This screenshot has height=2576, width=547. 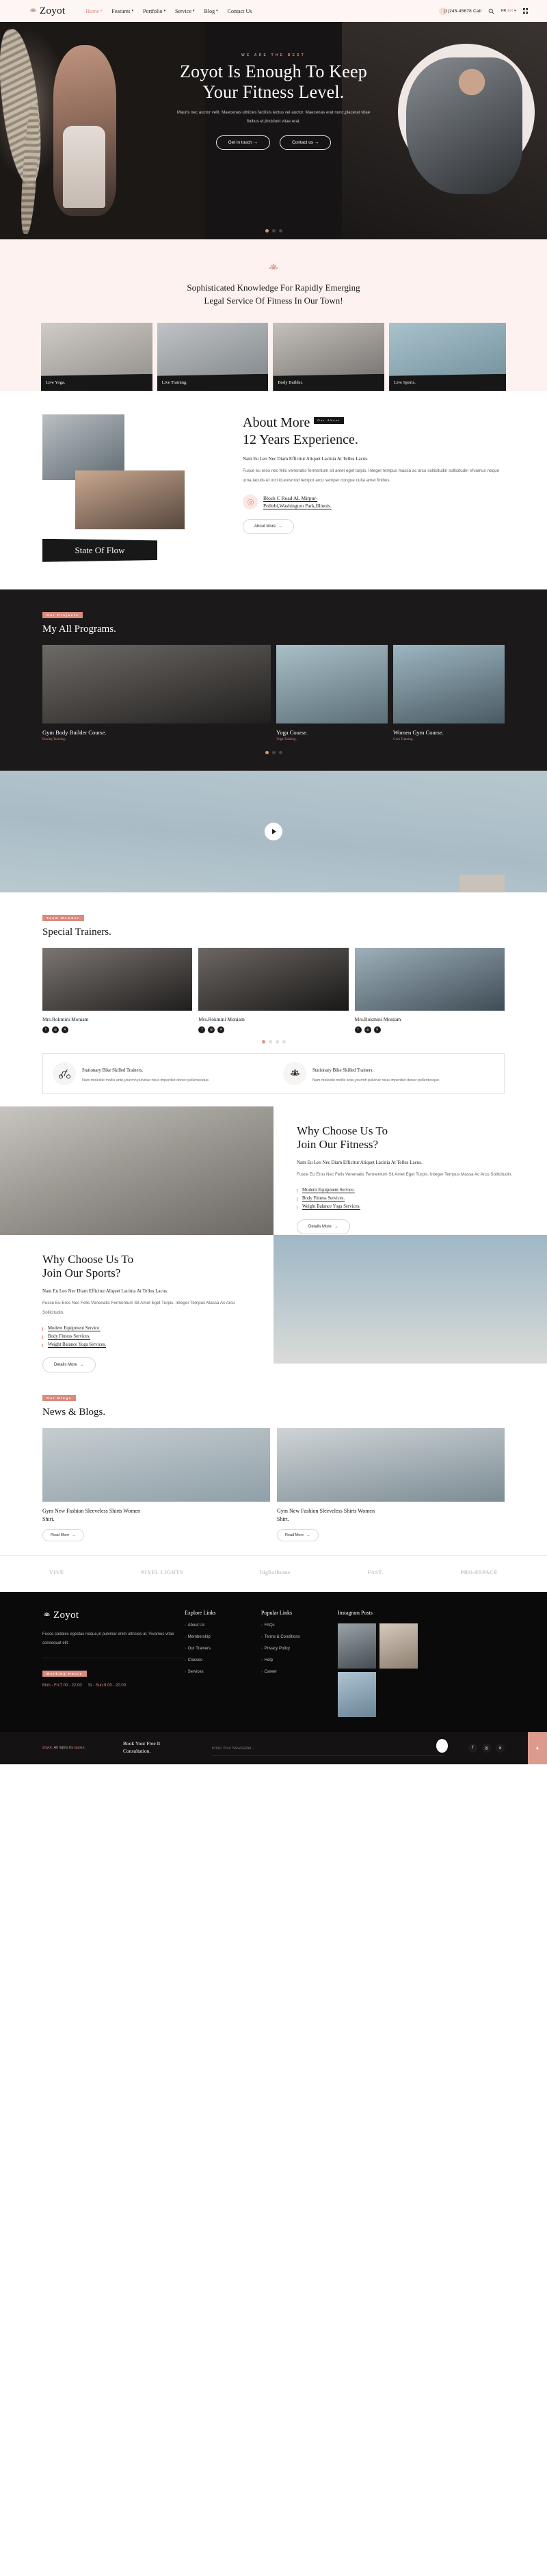 I want to click on nav-item-contact-us: Contact Us, so click(x=240, y=11).